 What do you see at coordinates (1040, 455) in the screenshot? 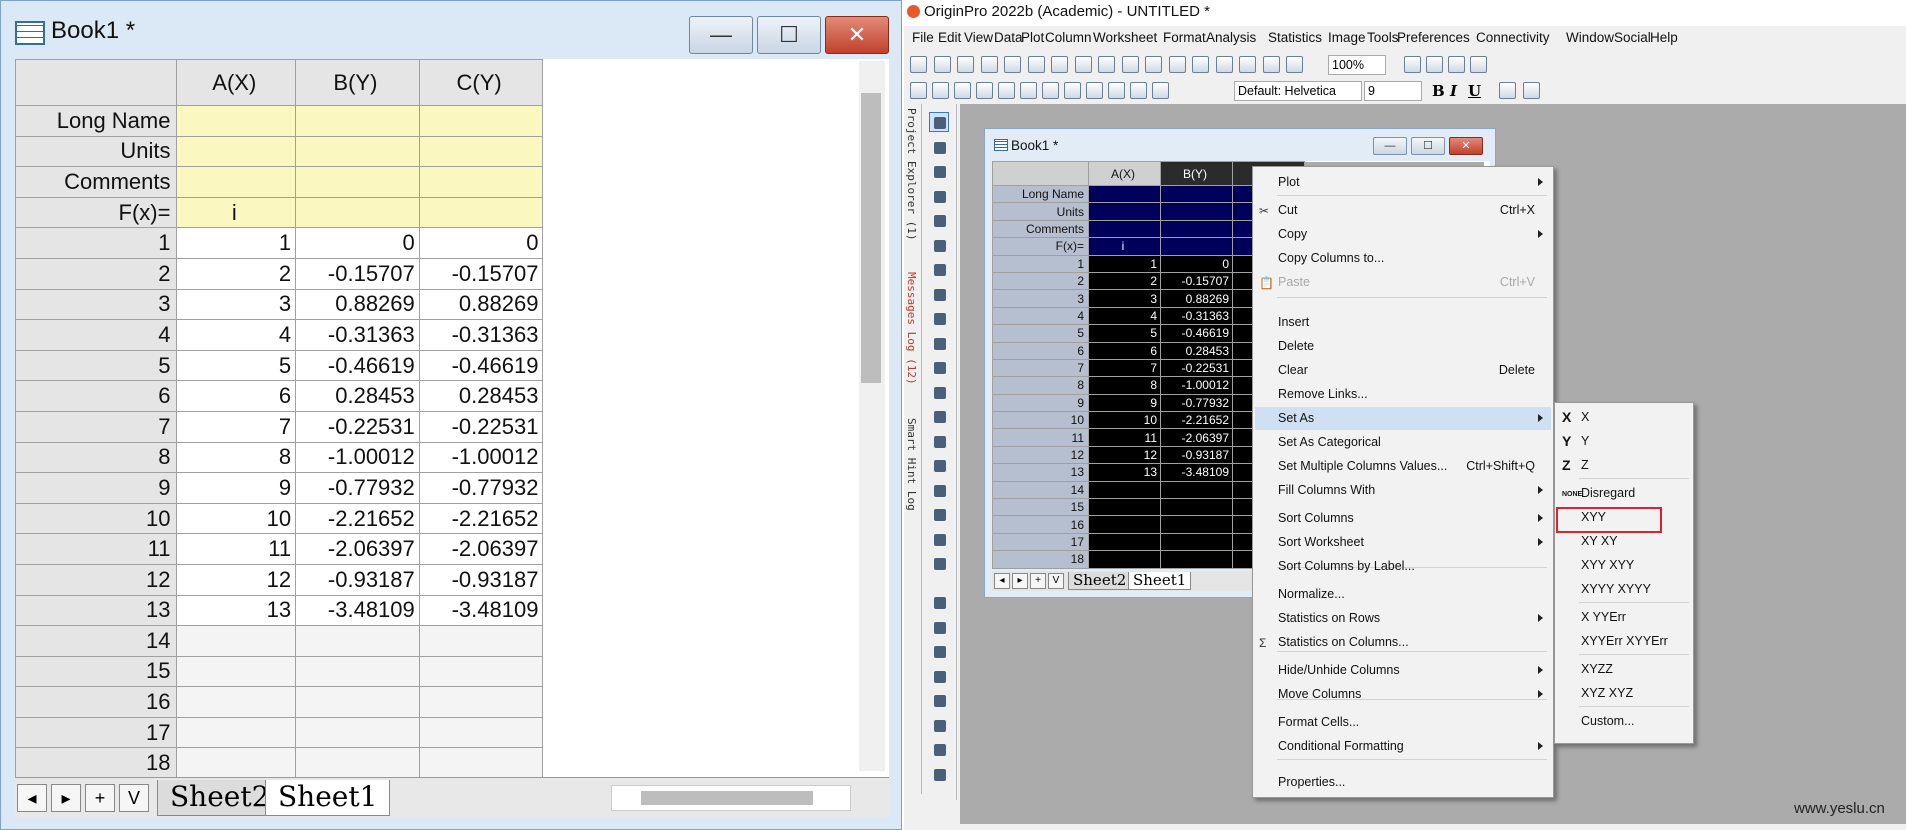
I see `row-number: 12` at bounding box center [1040, 455].